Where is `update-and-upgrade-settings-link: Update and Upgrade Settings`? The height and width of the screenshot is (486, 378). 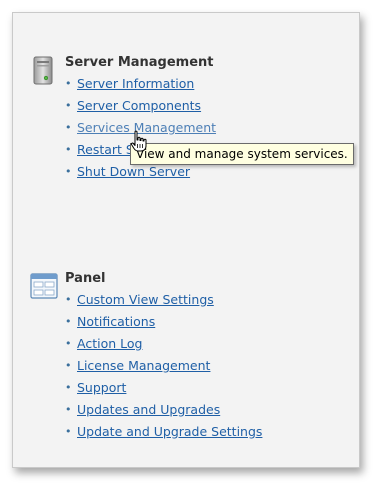 update-and-upgrade-settings-link: Update and Upgrade Settings is located at coordinates (169, 431).